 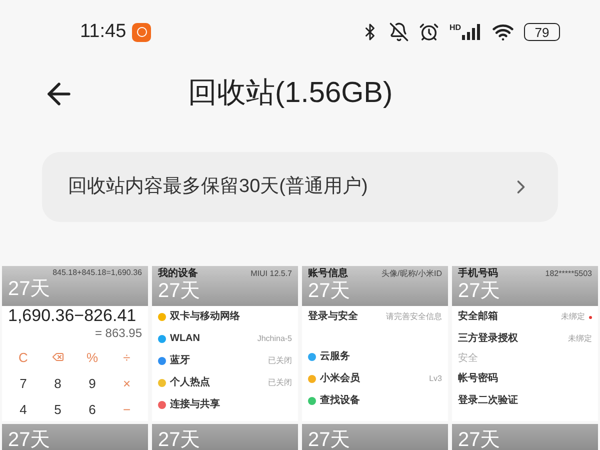 What do you see at coordinates (375, 343) in the screenshot?
I see `screenshot-thumbnail: 账号信息 头像/昵称/小米ID 27天 登录与安全 请完善安全信息 云服务 小米会员 Lv3 查找设备` at bounding box center [375, 343].